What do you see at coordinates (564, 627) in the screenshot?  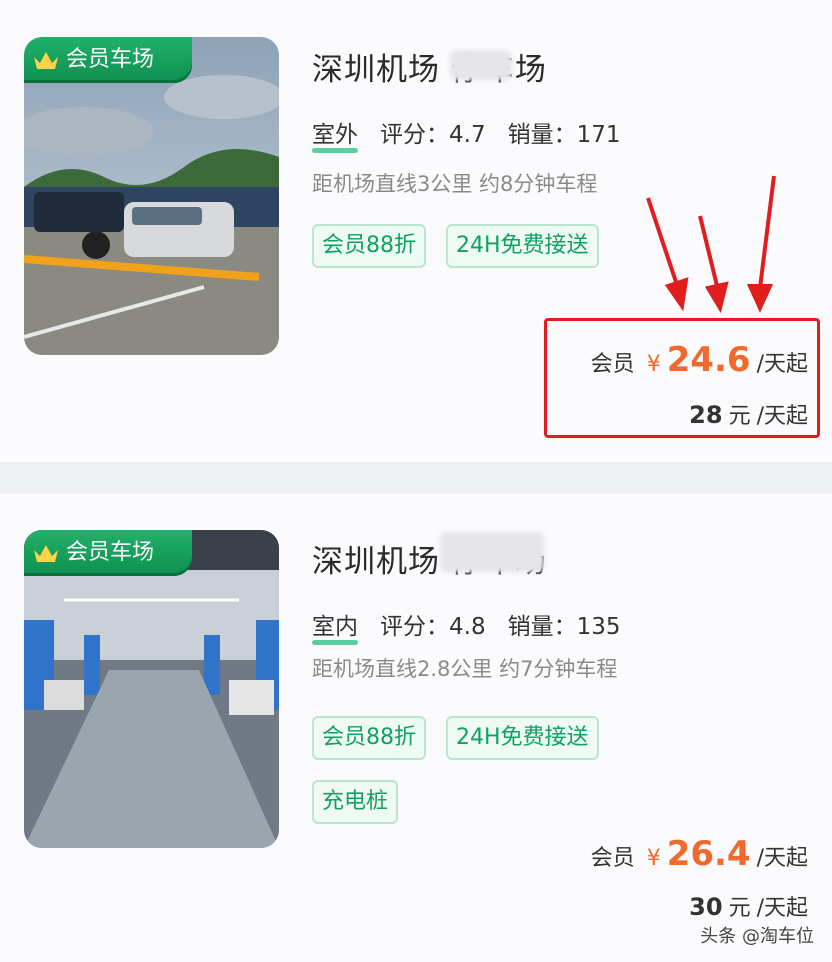 I see `sales: 销量：135` at bounding box center [564, 627].